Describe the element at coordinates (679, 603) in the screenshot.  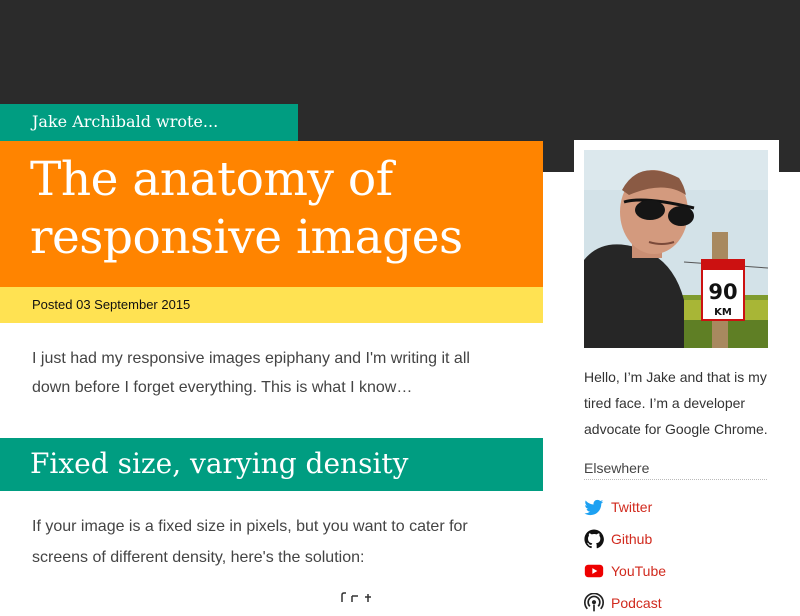
I see `podcast-link: Podcast` at that location.